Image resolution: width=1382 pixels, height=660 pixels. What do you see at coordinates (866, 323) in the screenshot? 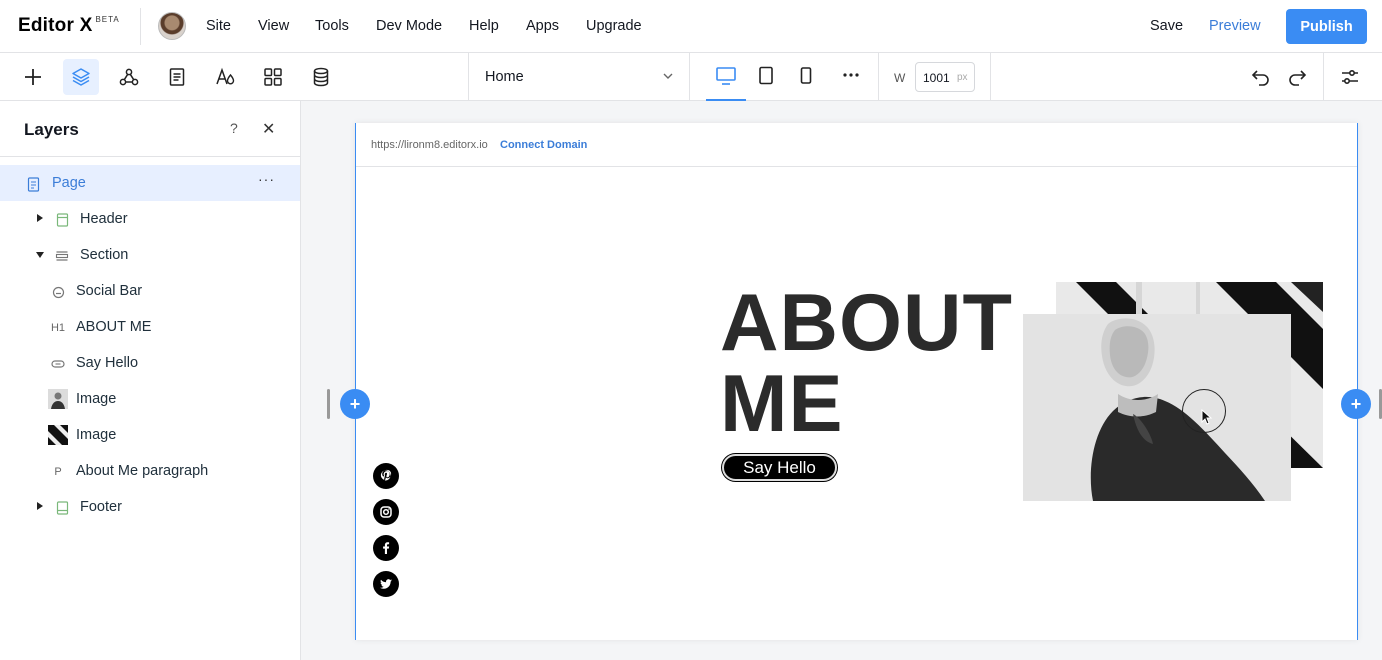
I see `about-me-heading-line1: ABOUT` at bounding box center [866, 323].